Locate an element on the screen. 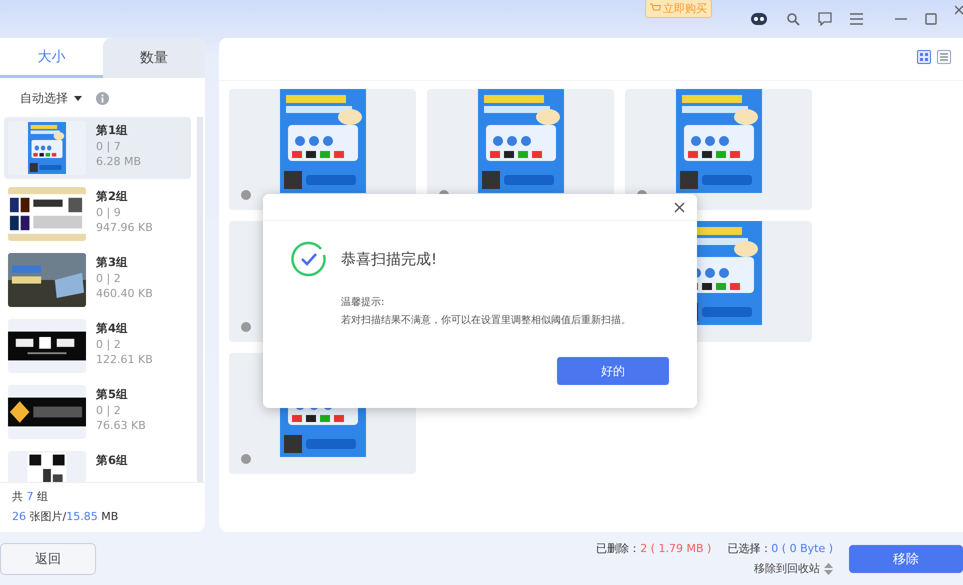 The height and width of the screenshot is (585, 963). close-icon is located at coordinates (959, 10).